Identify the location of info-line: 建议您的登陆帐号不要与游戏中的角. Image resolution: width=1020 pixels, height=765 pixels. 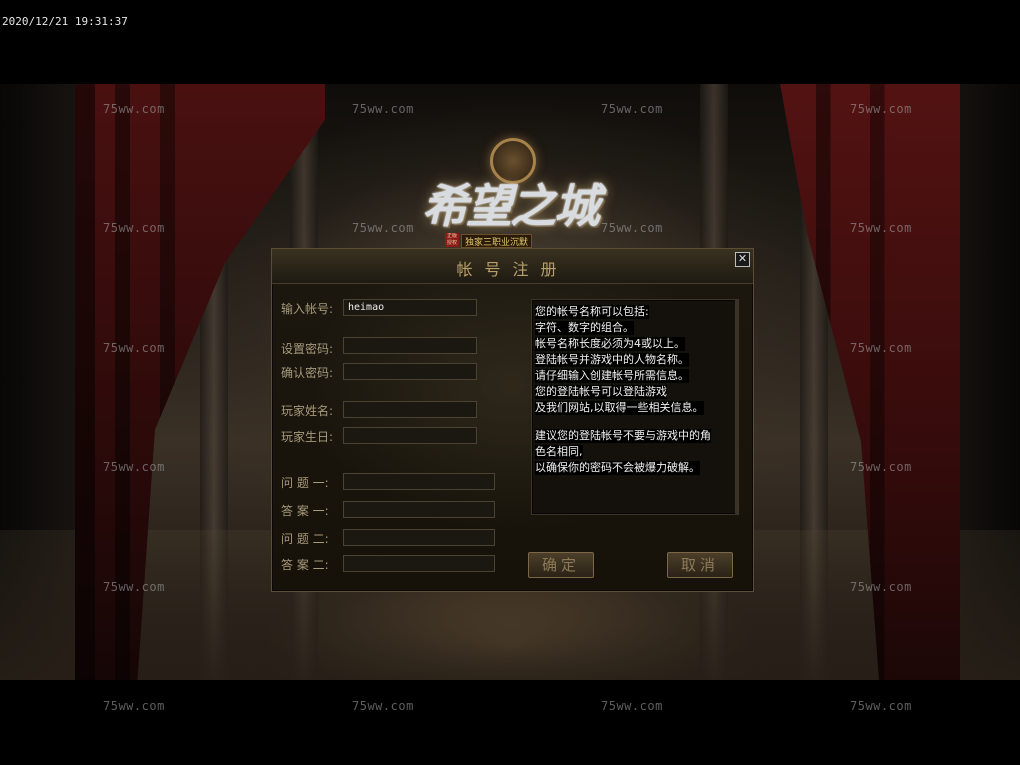
(623, 436).